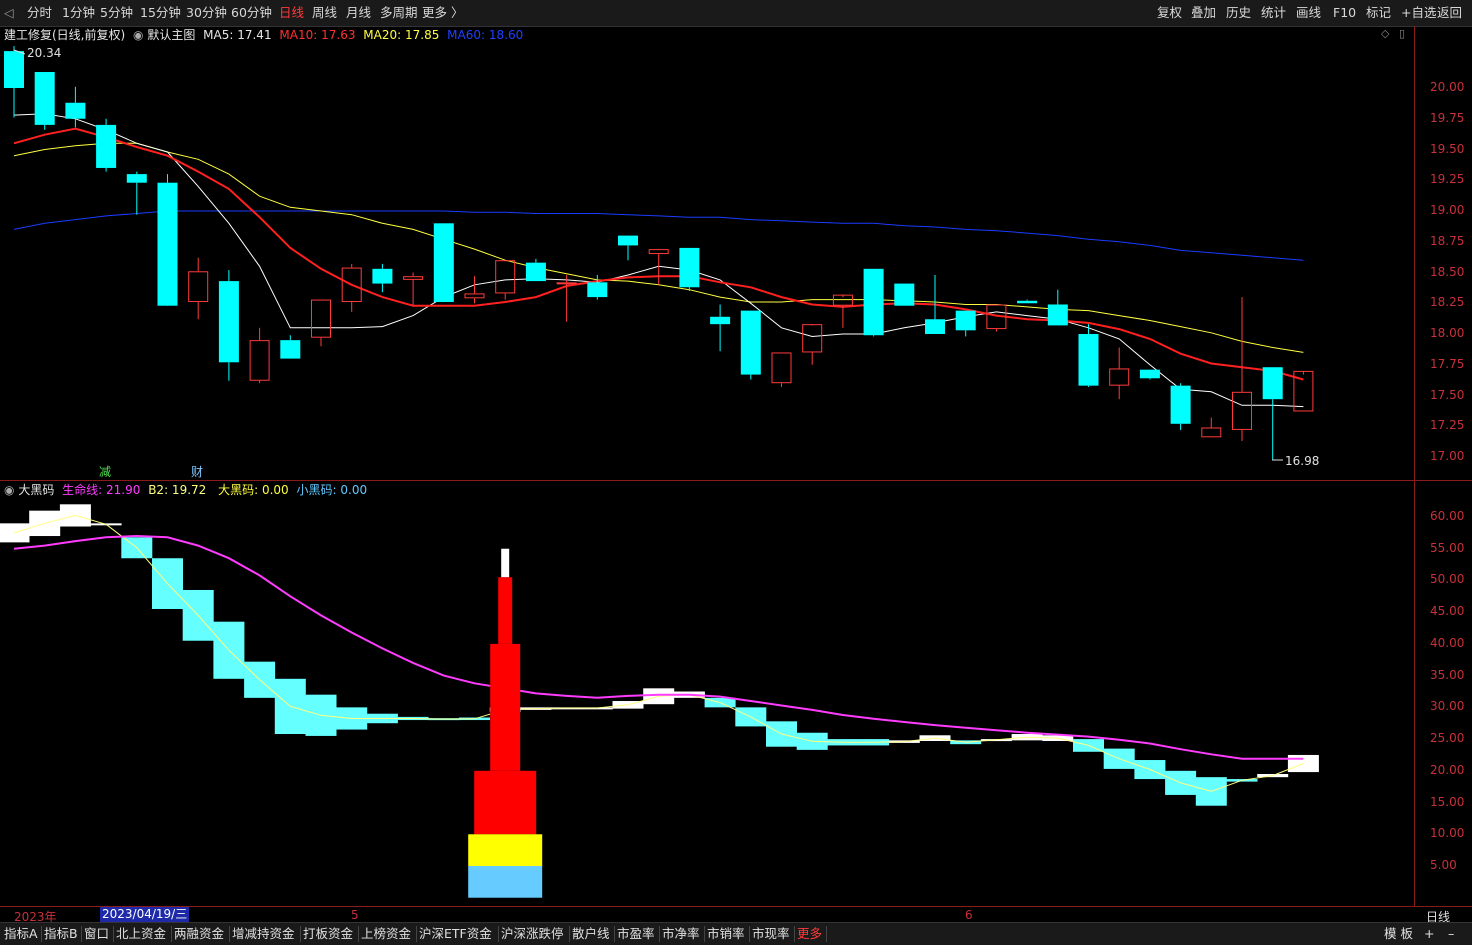 The image size is (1472, 945). Describe the element at coordinates (263, 934) in the screenshot. I see `indicator-tab: 增减持资金` at that location.